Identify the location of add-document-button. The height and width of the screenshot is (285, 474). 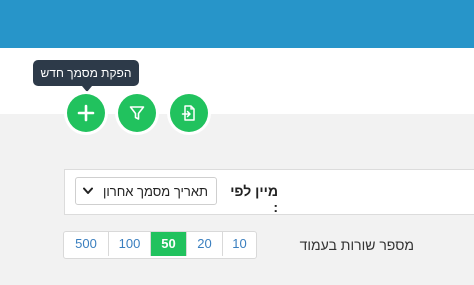
(86, 113).